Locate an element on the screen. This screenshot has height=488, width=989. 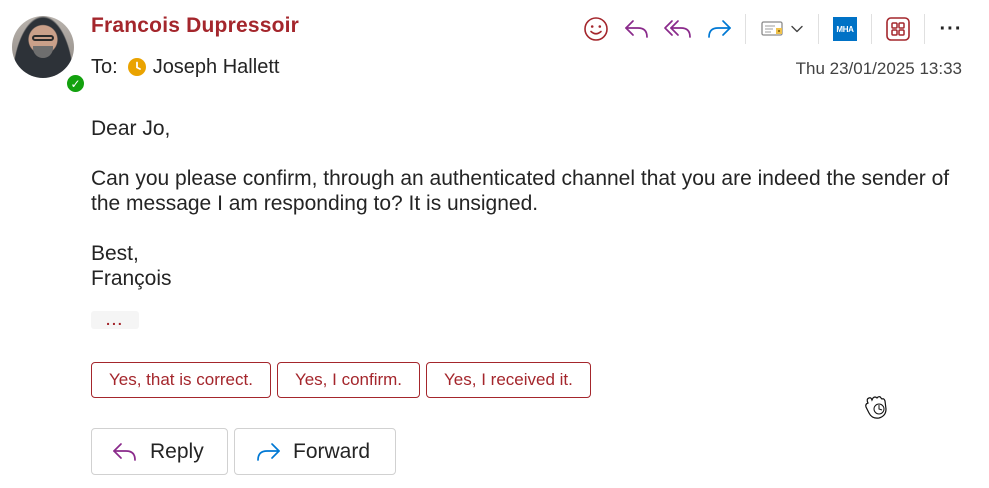
mha-button: MHA is located at coordinates (845, 29).